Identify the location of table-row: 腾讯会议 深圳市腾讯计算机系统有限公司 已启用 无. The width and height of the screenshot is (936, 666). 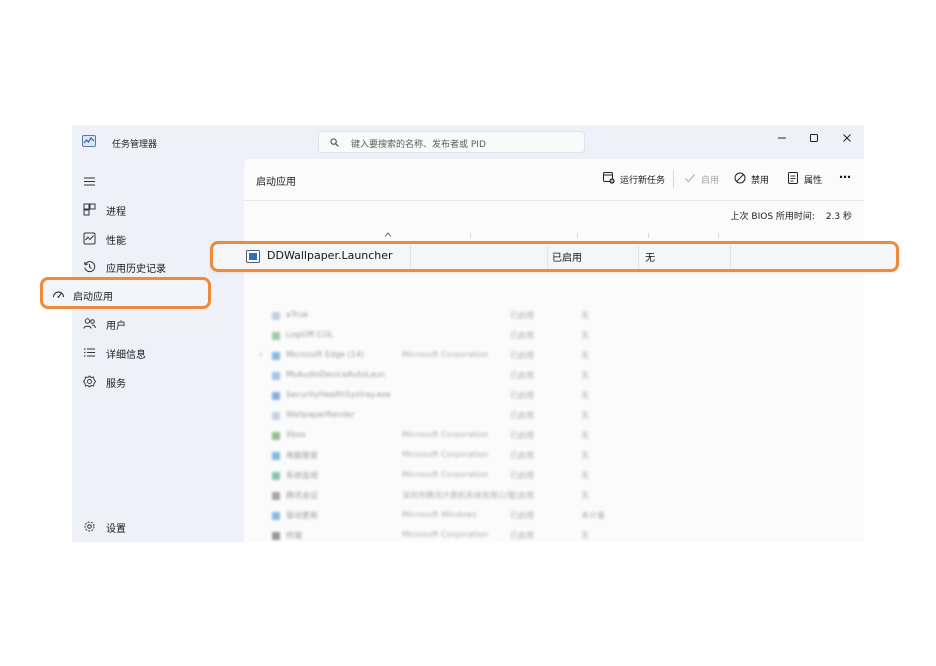
(554, 497).